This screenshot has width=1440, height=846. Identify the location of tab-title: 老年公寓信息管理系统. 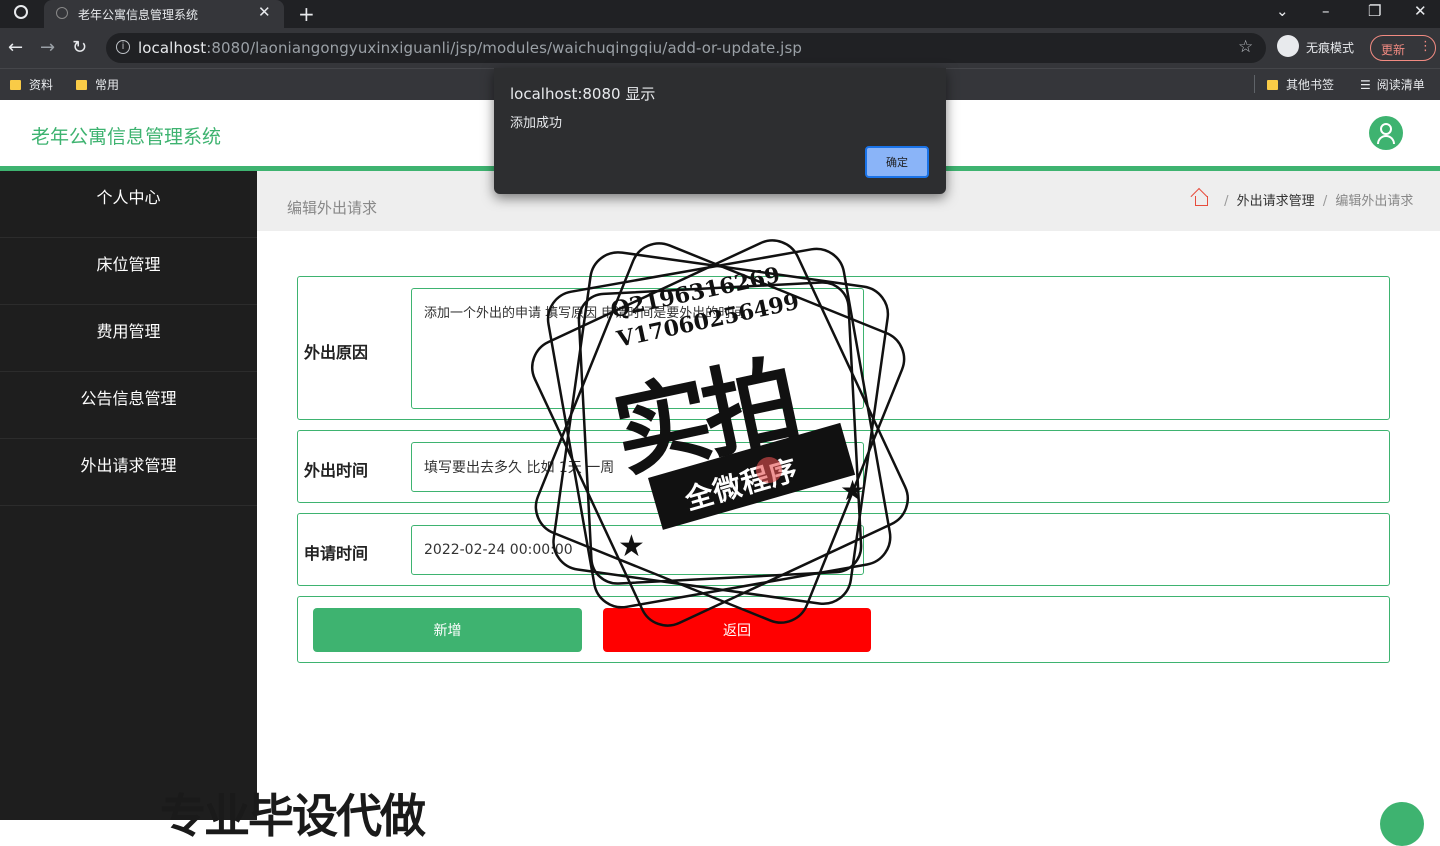
(138, 15).